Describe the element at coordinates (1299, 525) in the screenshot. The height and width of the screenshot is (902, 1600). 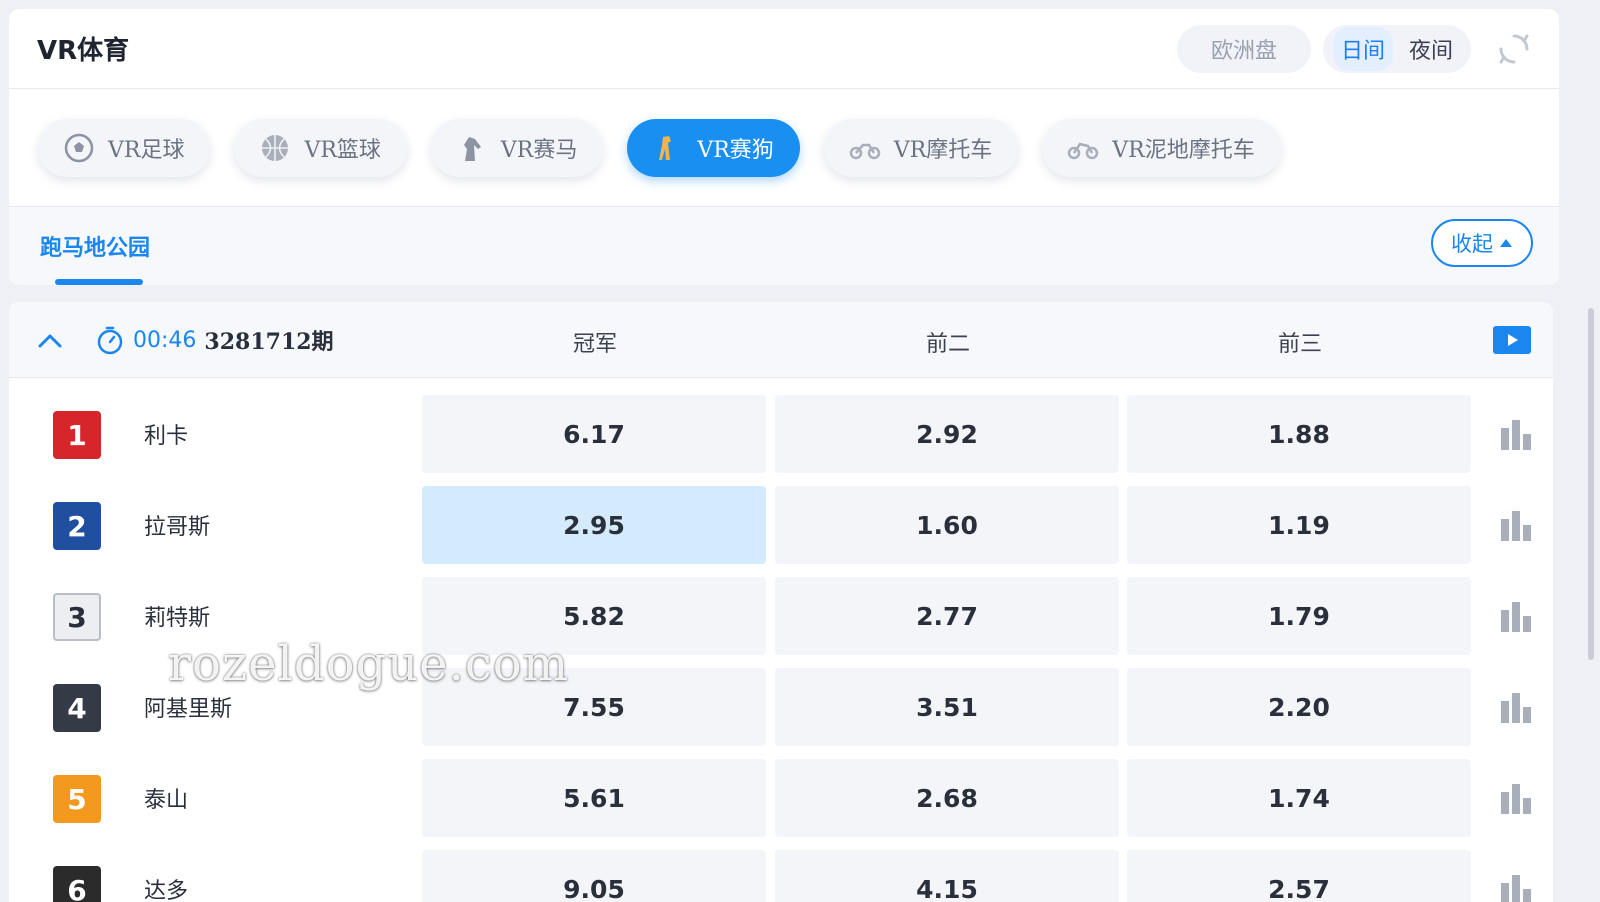
I see `top3-odds-button: 1.19` at that location.